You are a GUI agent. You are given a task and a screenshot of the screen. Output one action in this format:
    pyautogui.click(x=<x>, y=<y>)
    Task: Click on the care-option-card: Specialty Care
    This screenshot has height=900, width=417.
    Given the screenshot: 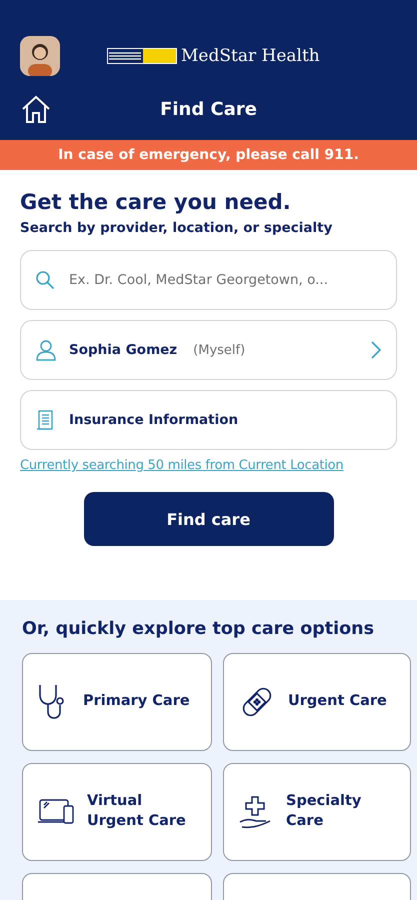 What is the action you would take?
    pyautogui.click(x=317, y=812)
    